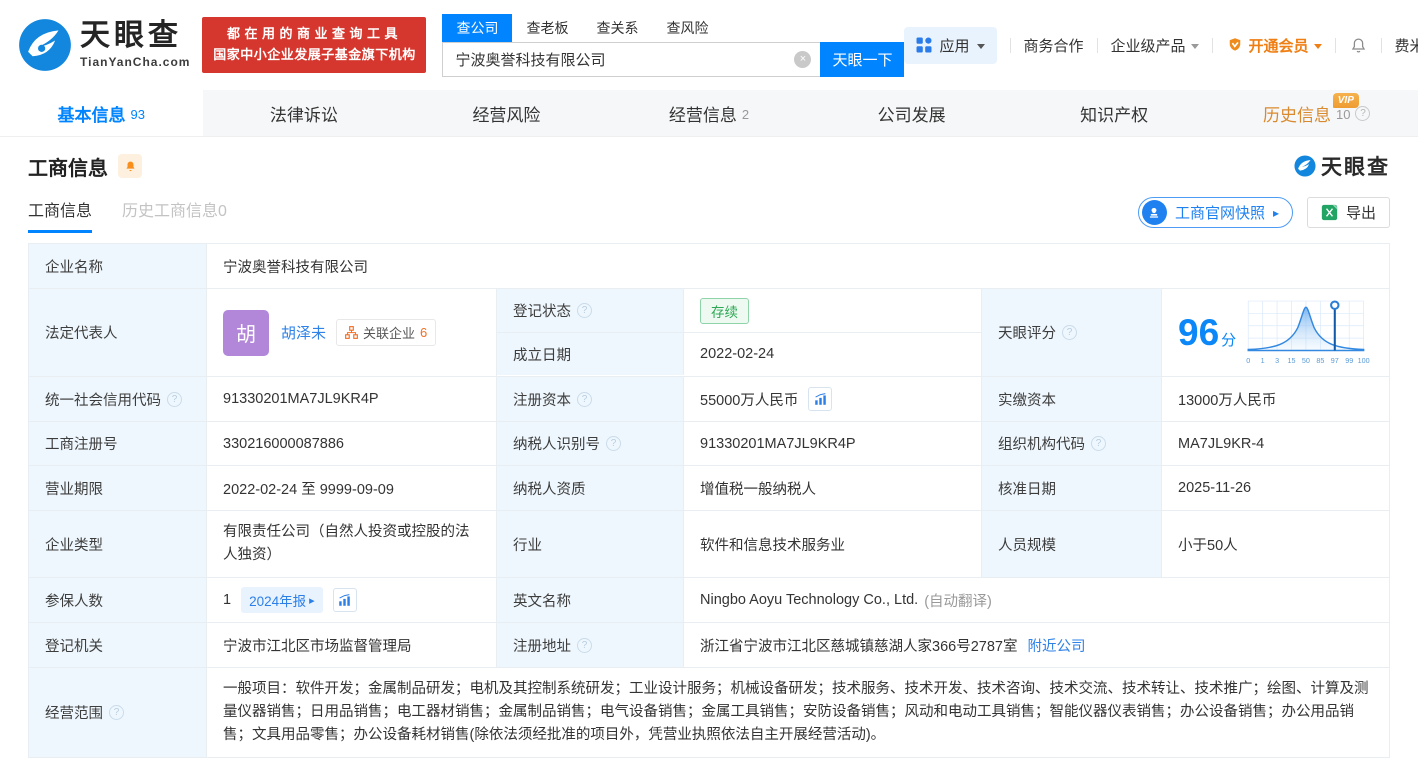  What do you see at coordinates (1071, 544) in the screenshot?
I see `field-label: 人员规模` at bounding box center [1071, 544].